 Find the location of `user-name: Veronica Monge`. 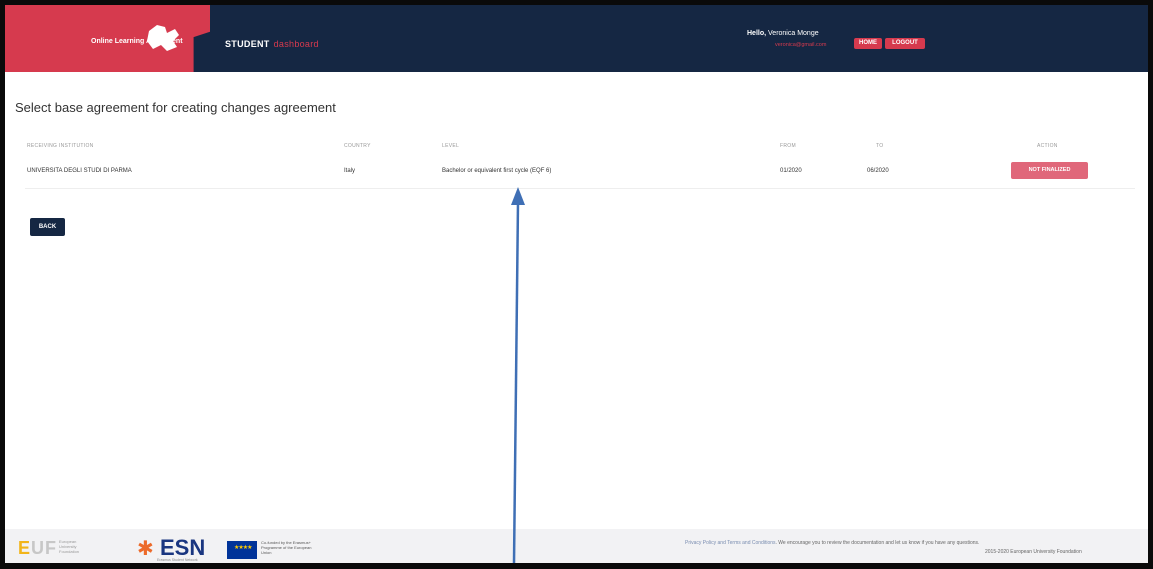

user-name: Veronica Monge is located at coordinates (793, 33).